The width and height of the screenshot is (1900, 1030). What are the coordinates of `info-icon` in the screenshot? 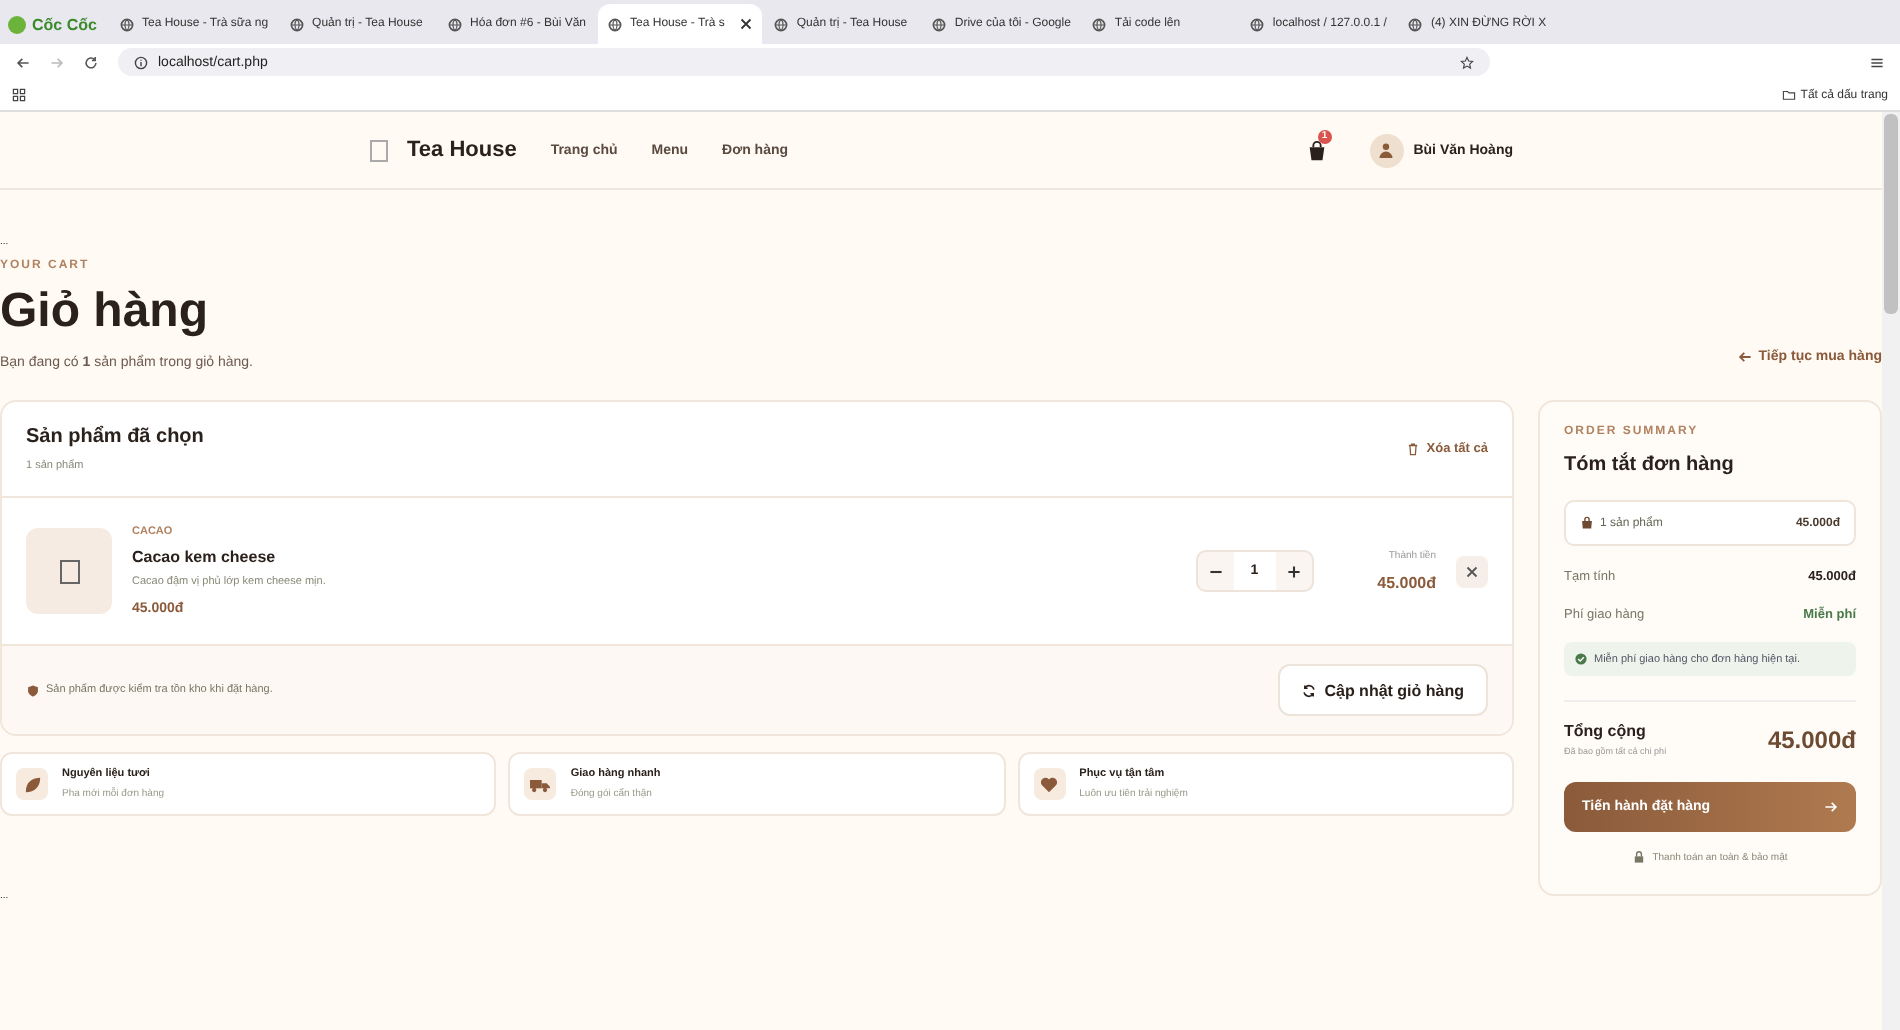 It's located at (141, 62).